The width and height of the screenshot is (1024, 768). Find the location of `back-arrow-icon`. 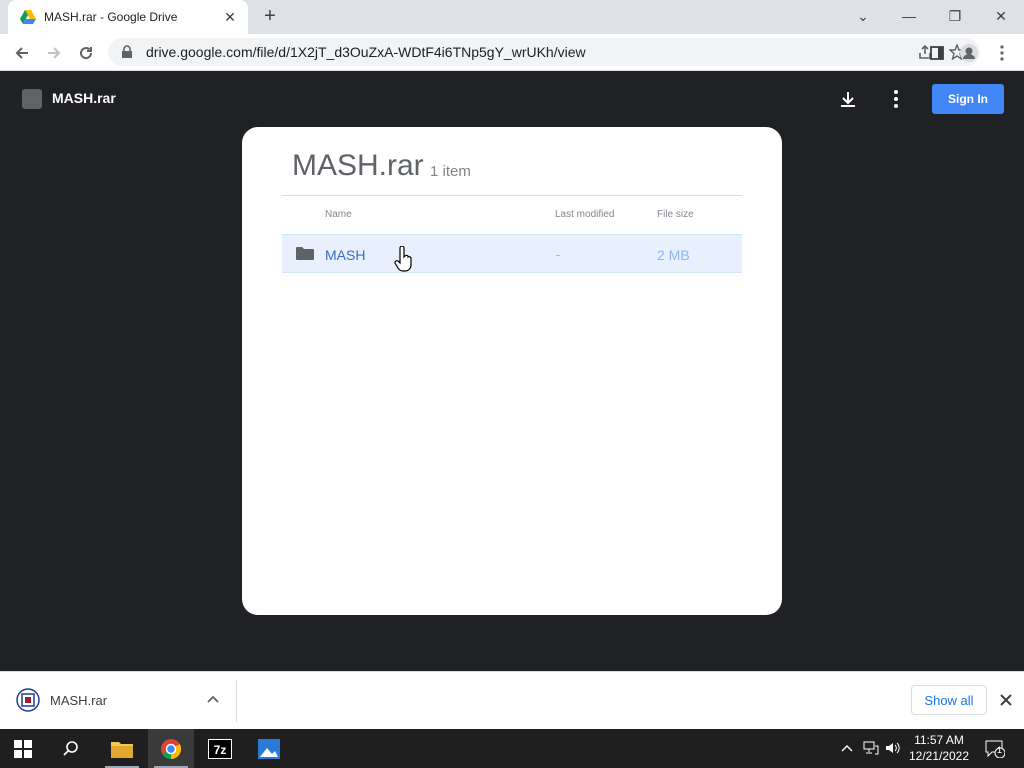

back-arrow-icon is located at coordinates (21, 53).